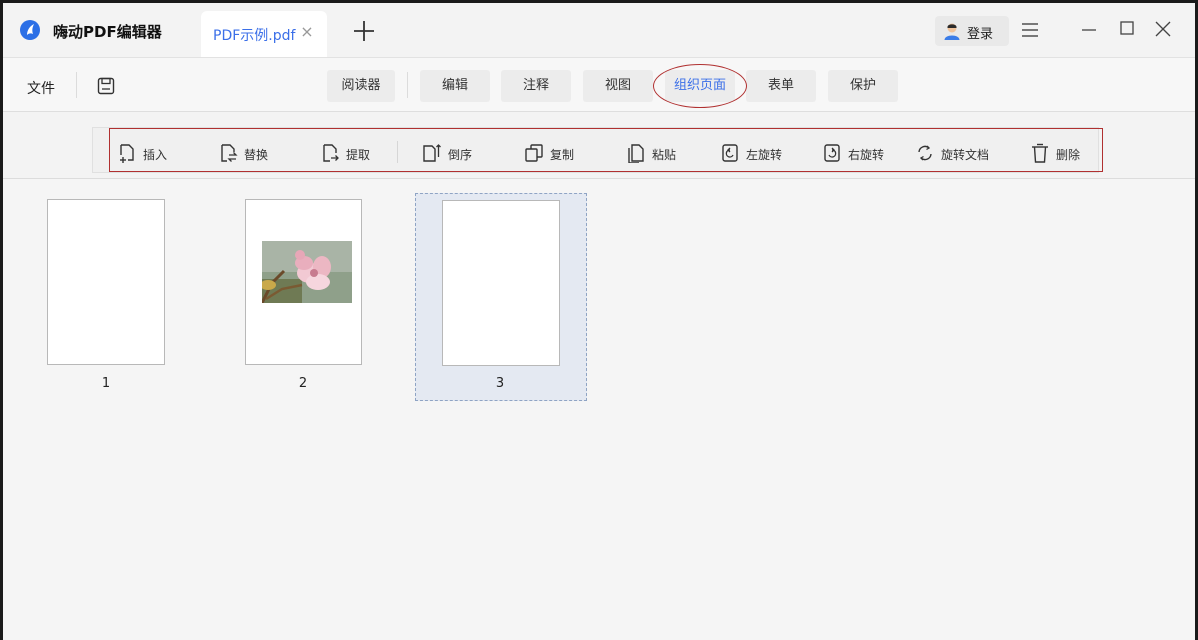 The height and width of the screenshot is (640, 1198). What do you see at coordinates (432, 153) in the screenshot?
I see `reverse-order-icon` at bounding box center [432, 153].